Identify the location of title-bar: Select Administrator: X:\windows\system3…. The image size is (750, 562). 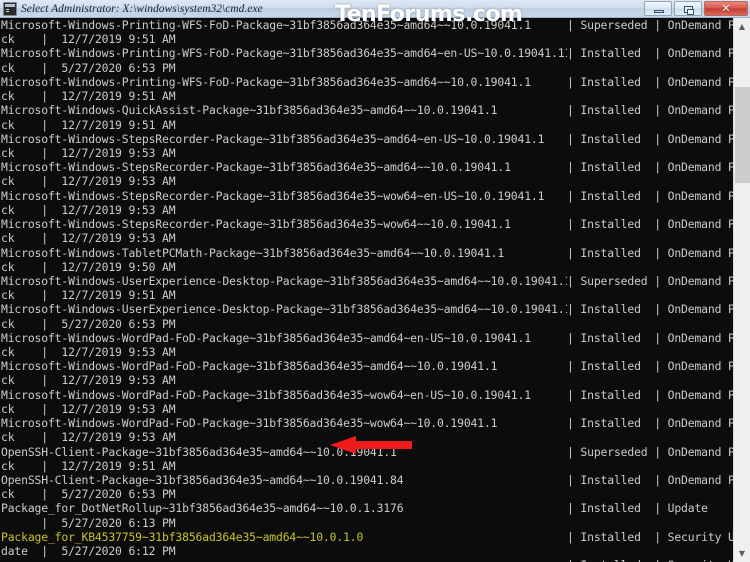
(375, 9).